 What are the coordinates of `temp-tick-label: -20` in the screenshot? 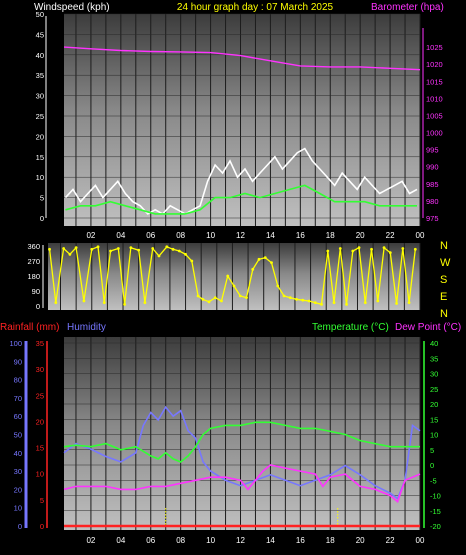 It's located at (435, 526).